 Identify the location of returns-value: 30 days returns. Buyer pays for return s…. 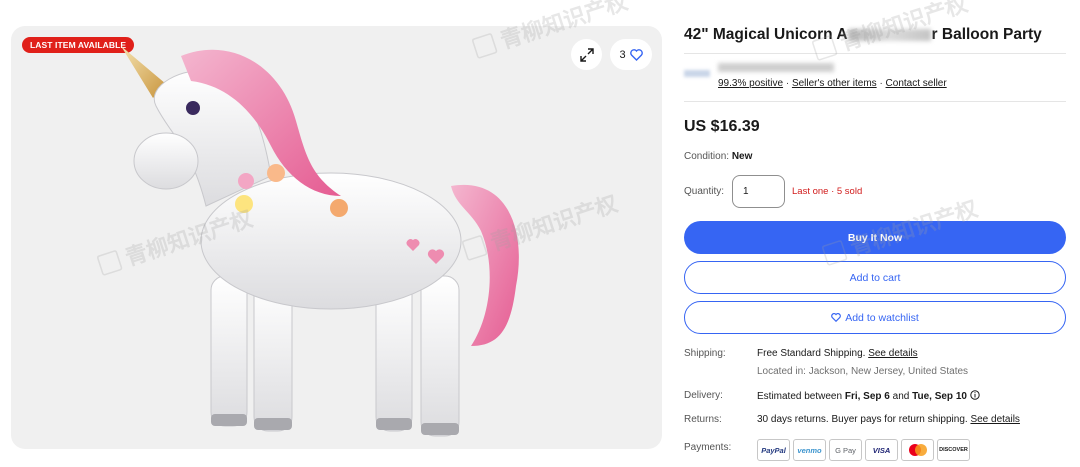
(888, 419).